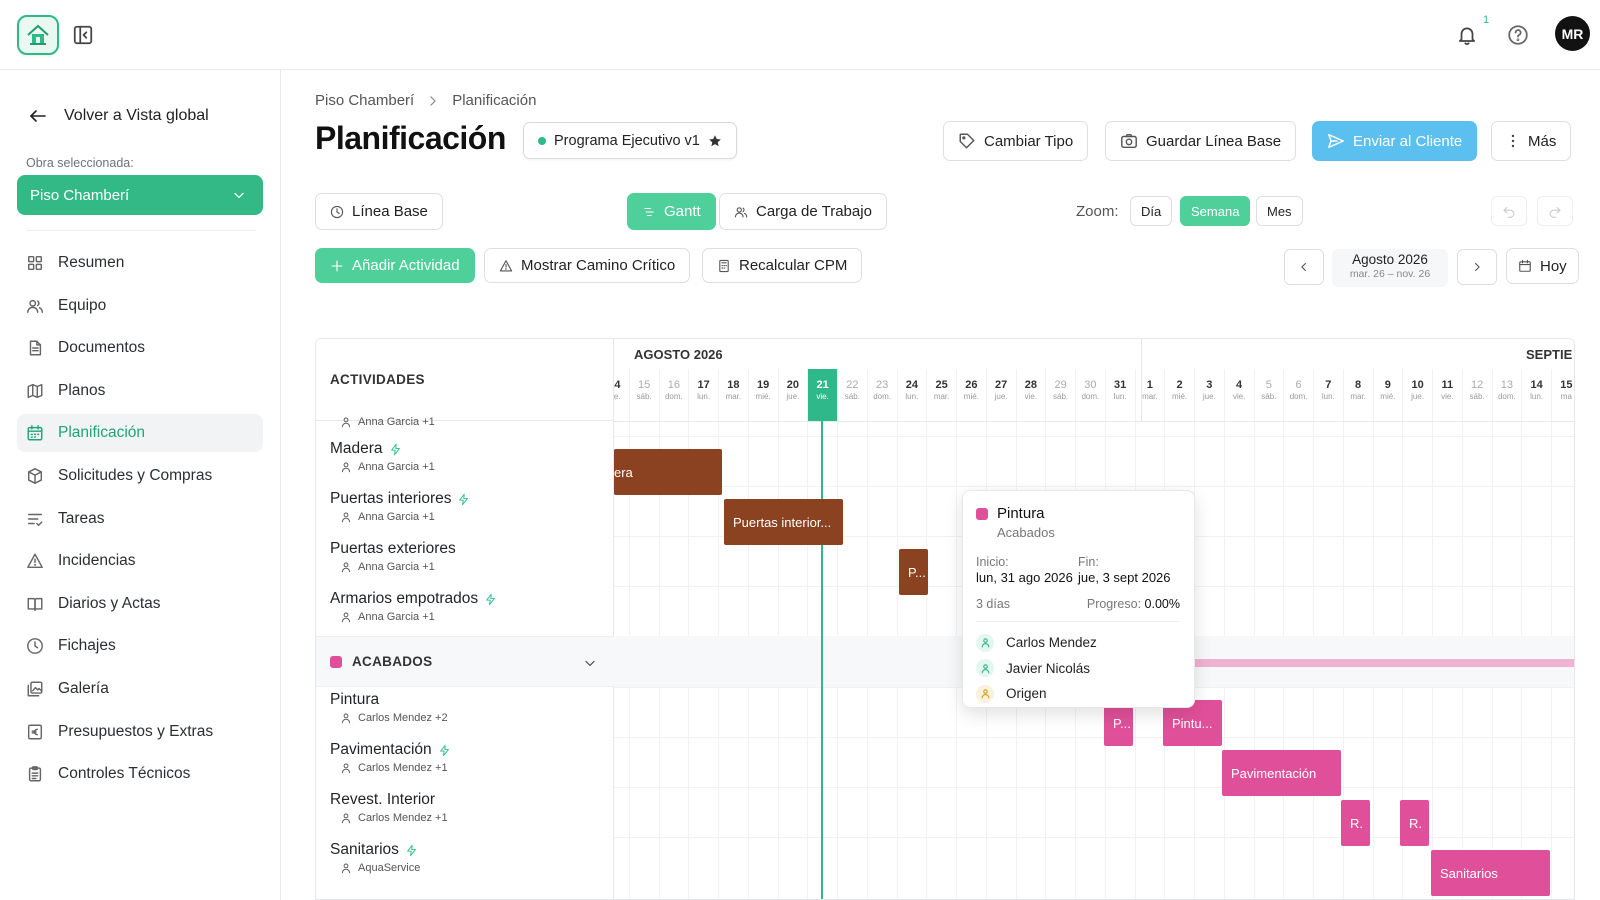 This screenshot has width=1600, height=900. I want to click on chevron-left-icon, so click(1303, 267).